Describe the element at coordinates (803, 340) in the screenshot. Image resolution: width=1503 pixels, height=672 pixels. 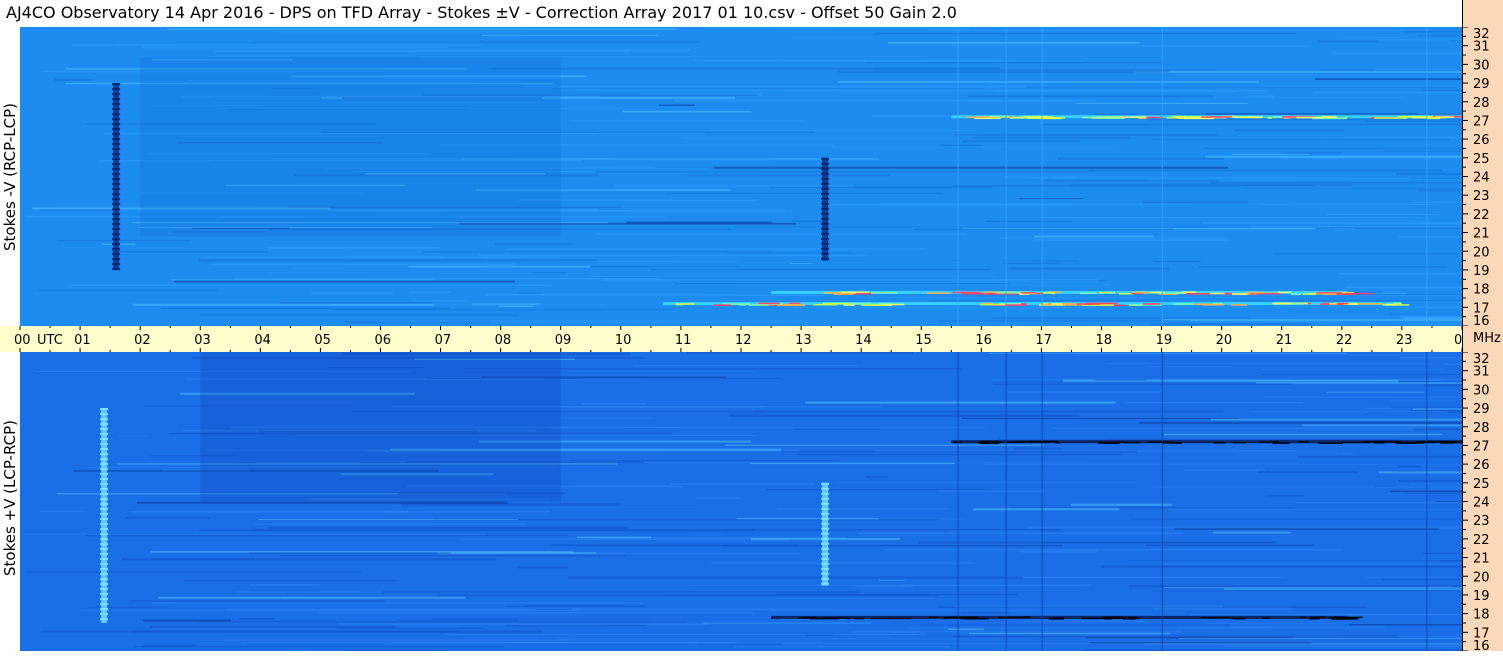
I see `time-tick-label: 13` at that location.